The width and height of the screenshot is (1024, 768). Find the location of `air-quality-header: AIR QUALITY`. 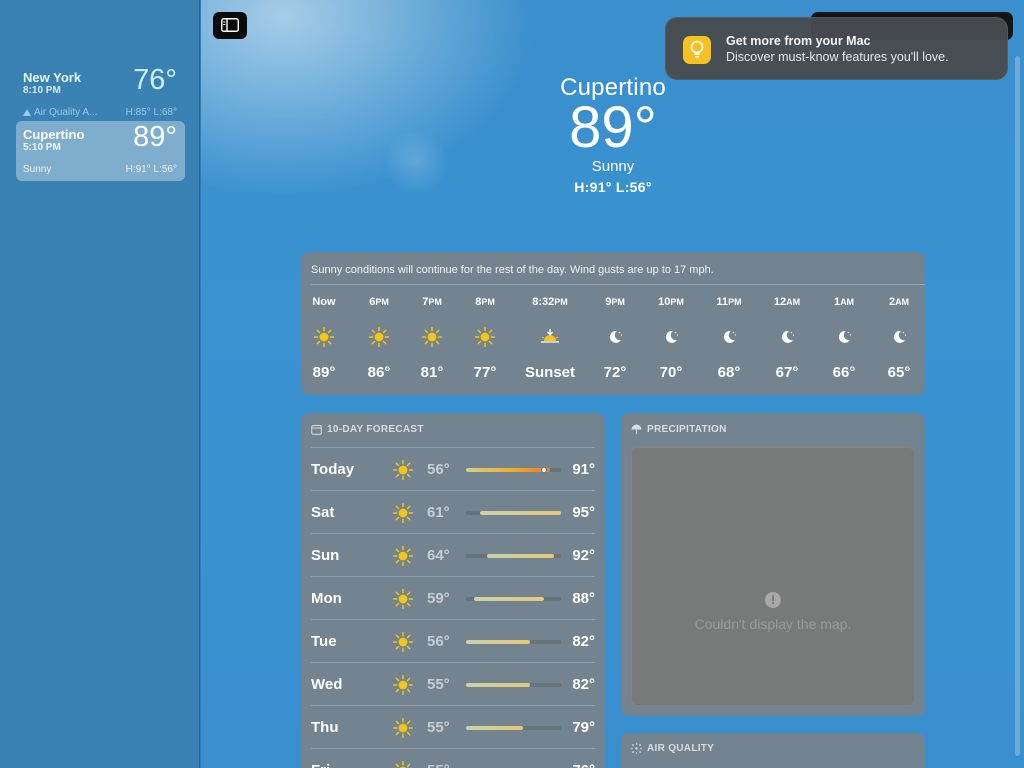

air-quality-header: AIR QUALITY is located at coordinates (672, 748).